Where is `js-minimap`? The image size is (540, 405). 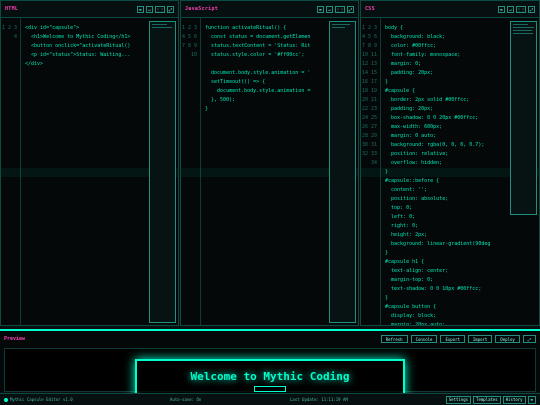
js-minimap is located at coordinates (342, 172).